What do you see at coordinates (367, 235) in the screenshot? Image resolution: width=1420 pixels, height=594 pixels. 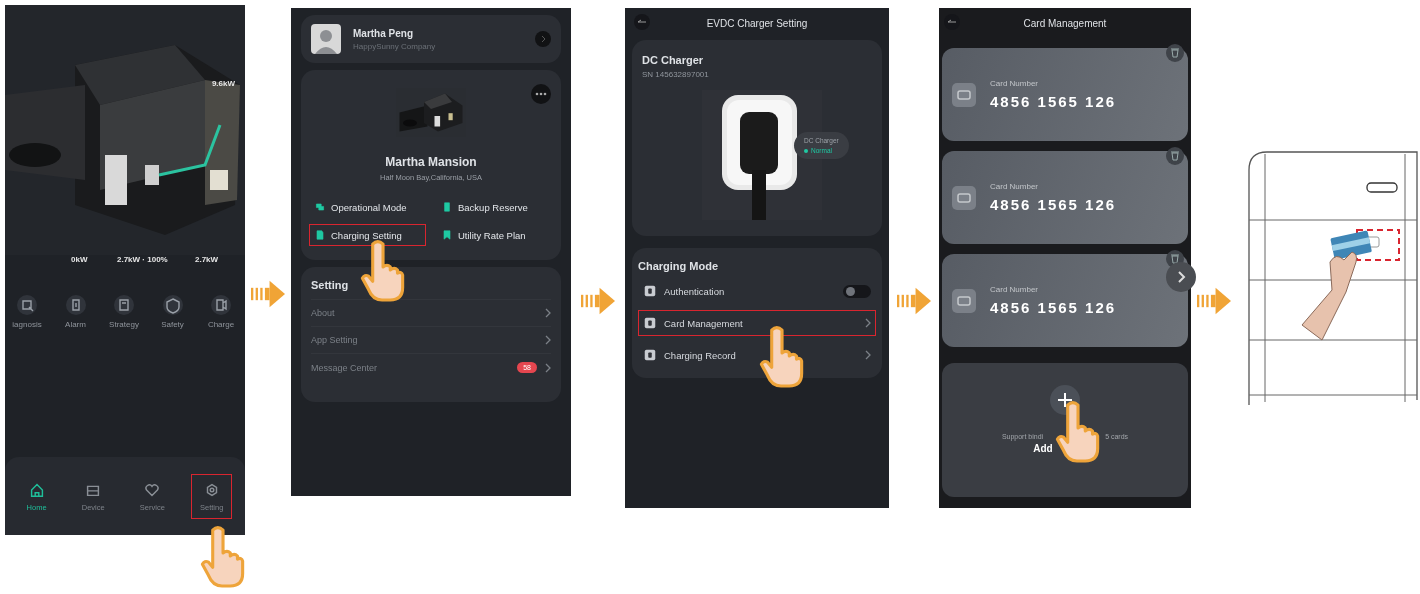 I see `quick-action: Charging Setting` at bounding box center [367, 235].